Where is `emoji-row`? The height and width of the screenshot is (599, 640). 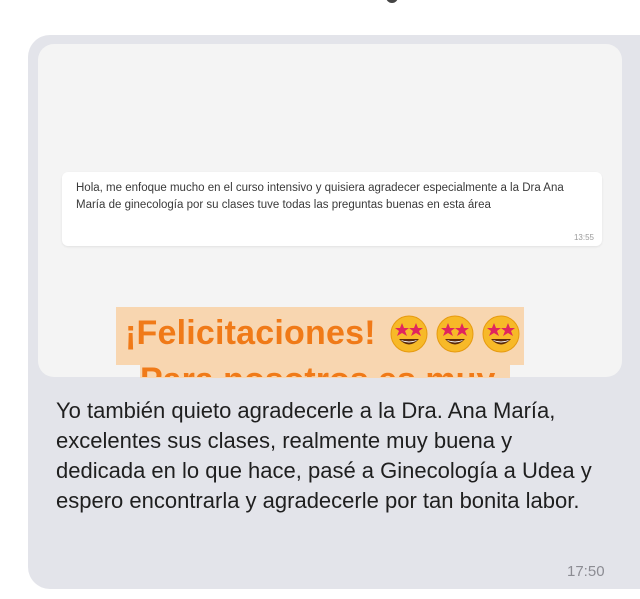
emoji-row is located at coordinates (455, 334).